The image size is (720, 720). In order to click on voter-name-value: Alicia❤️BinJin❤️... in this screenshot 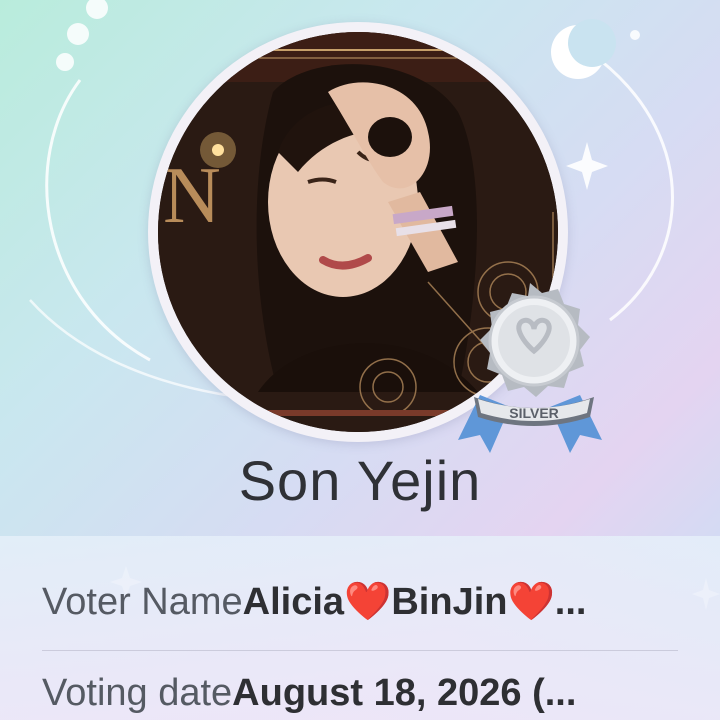, I will do `click(414, 602)`.